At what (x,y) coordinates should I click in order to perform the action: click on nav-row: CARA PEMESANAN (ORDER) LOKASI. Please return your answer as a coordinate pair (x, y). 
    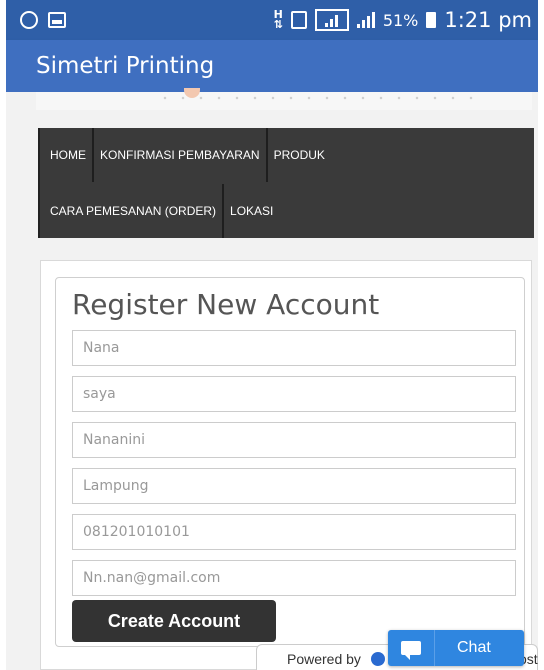
    Looking at the image, I should click on (159, 211).